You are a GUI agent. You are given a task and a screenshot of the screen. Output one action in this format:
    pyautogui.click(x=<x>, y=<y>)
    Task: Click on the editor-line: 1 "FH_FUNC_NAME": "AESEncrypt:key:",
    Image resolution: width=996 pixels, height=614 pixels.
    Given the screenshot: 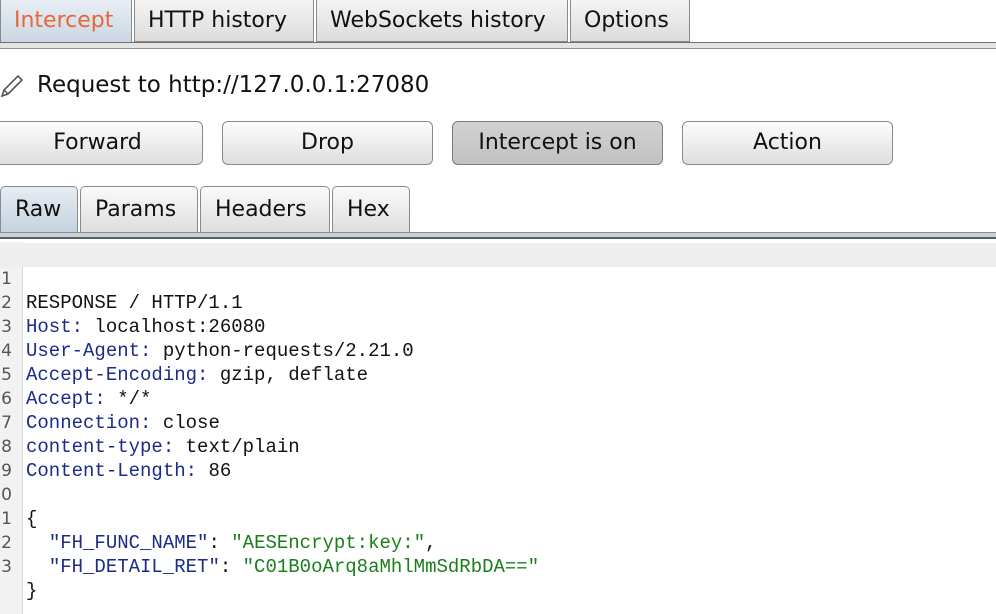 What is the action you would take?
    pyautogui.click(x=498, y=518)
    